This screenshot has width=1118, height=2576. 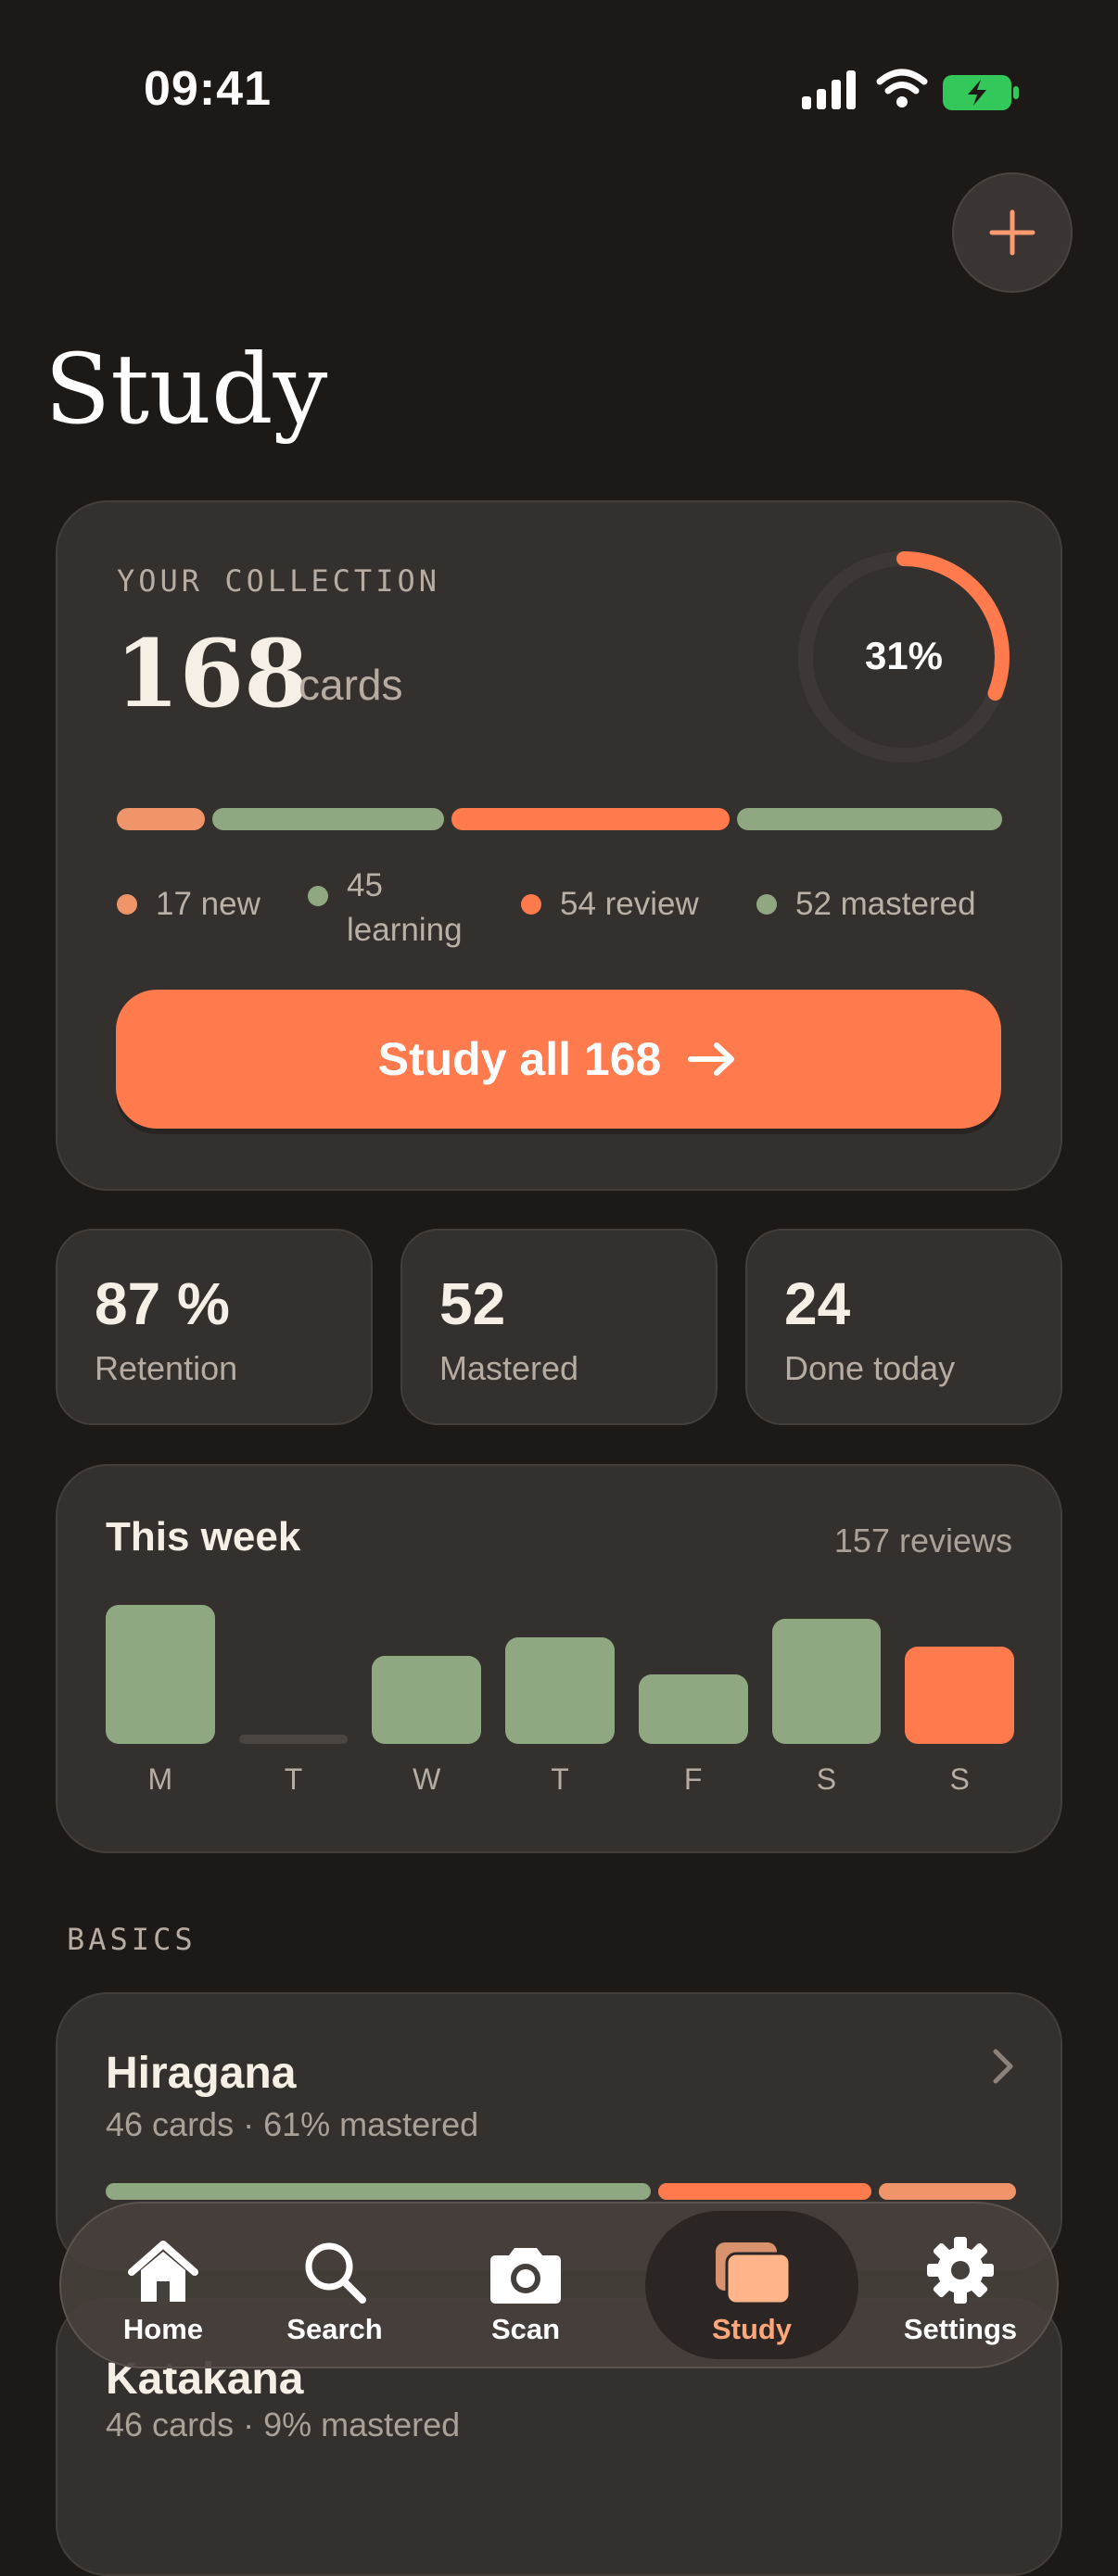 What do you see at coordinates (163, 2329) in the screenshot?
I see `tab-label: Home` at bounding box center [163, 2329].